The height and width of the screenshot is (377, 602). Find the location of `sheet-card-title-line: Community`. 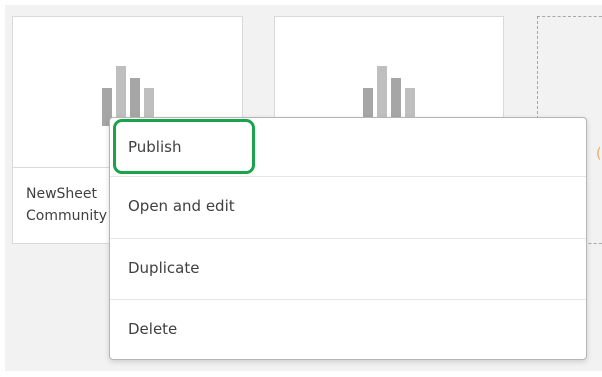

sheet-card-title-line: Community is located at coordinates (67, 216).